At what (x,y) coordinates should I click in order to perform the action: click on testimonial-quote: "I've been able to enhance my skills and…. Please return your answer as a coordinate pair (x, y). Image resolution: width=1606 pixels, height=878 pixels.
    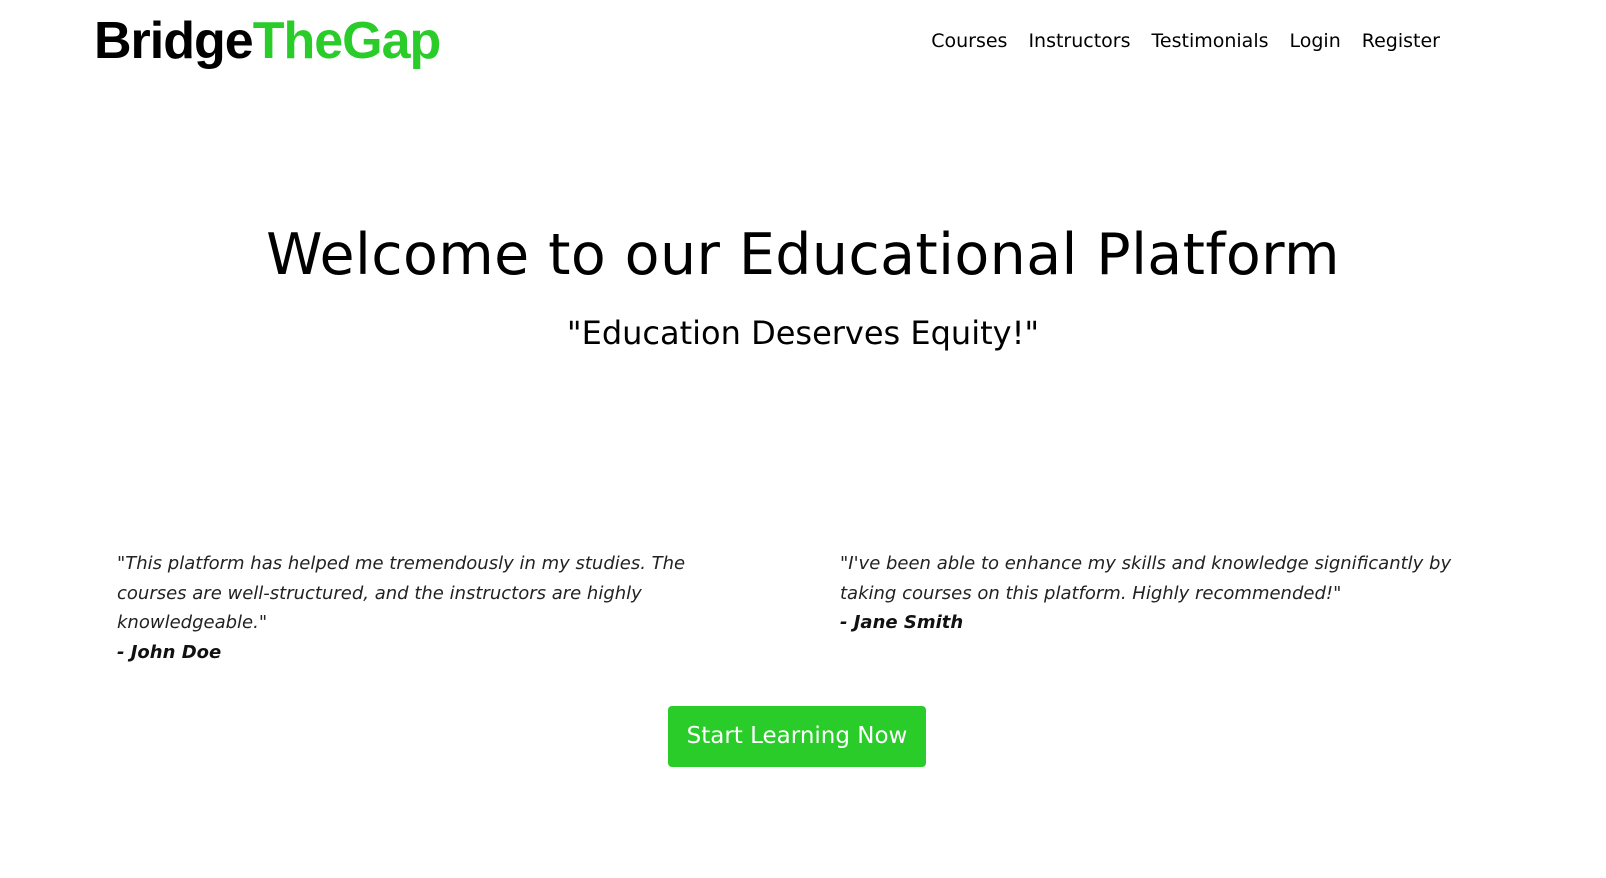
    Looking at the image, I should click on (1146, 578).